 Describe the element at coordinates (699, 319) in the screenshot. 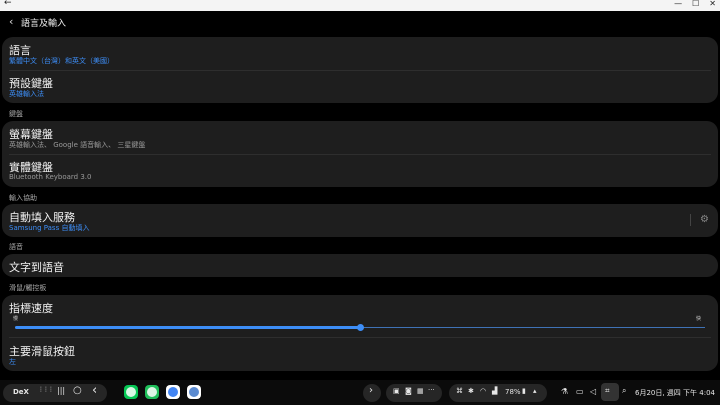

I see `slider-fast-label: 快` at that location.